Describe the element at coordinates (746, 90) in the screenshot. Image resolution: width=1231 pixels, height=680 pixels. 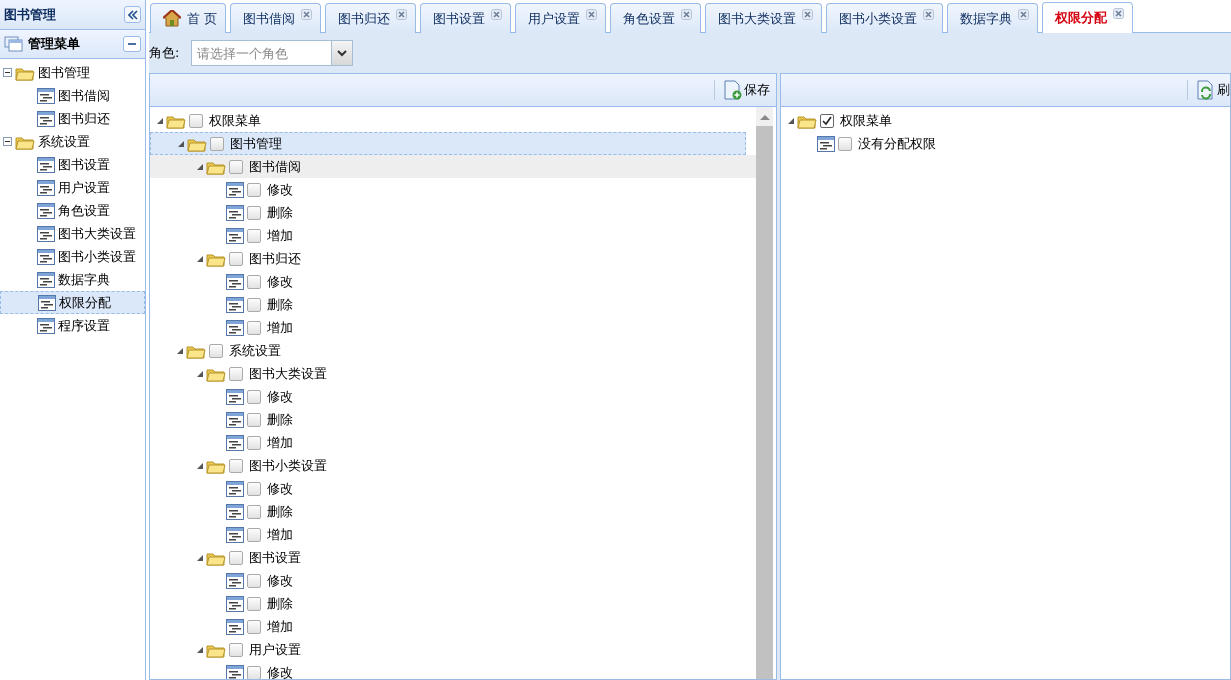
I see `save-button: 保存` at that location.